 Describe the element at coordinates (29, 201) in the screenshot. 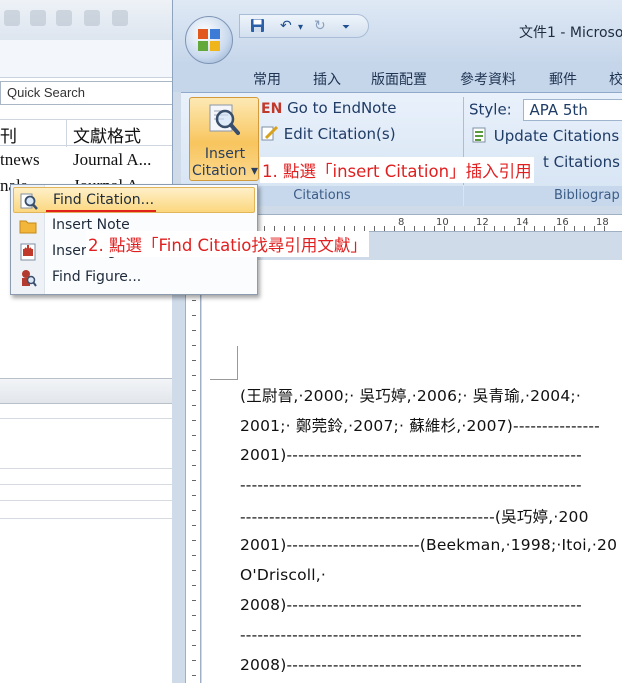

I see `find-citation-icon` at that location.